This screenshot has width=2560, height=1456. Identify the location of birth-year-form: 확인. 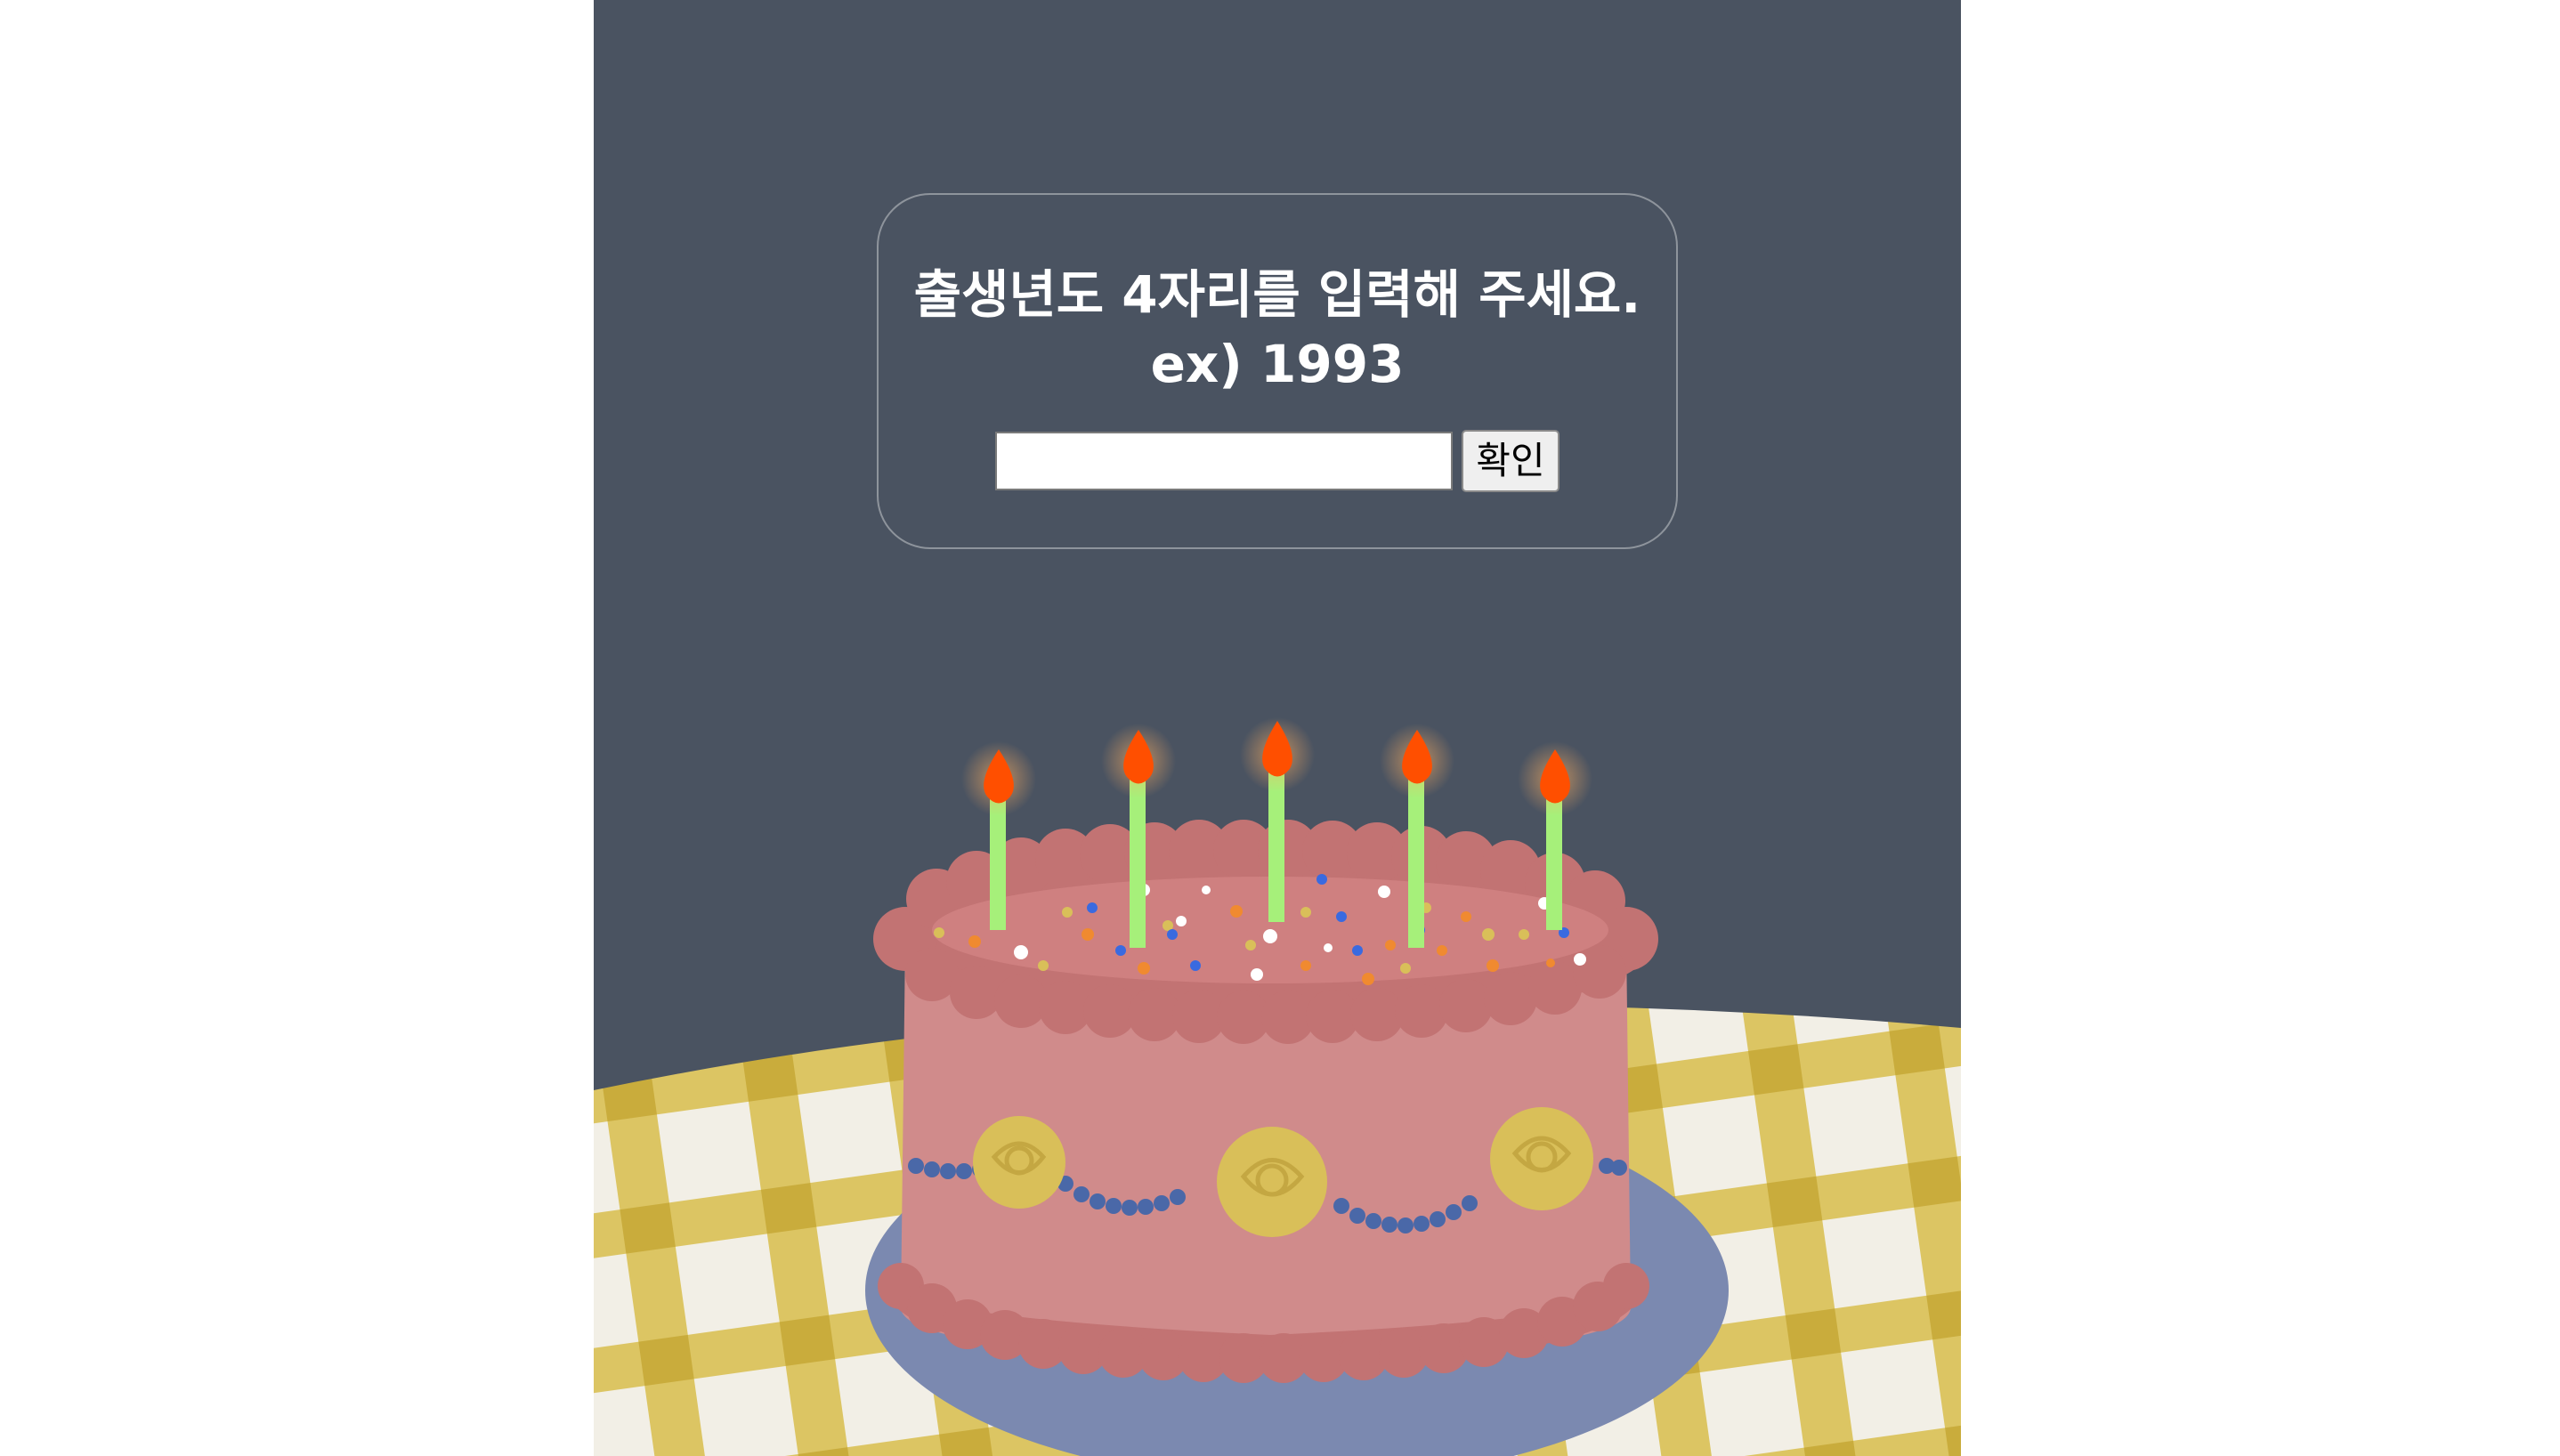
(1277, 461).